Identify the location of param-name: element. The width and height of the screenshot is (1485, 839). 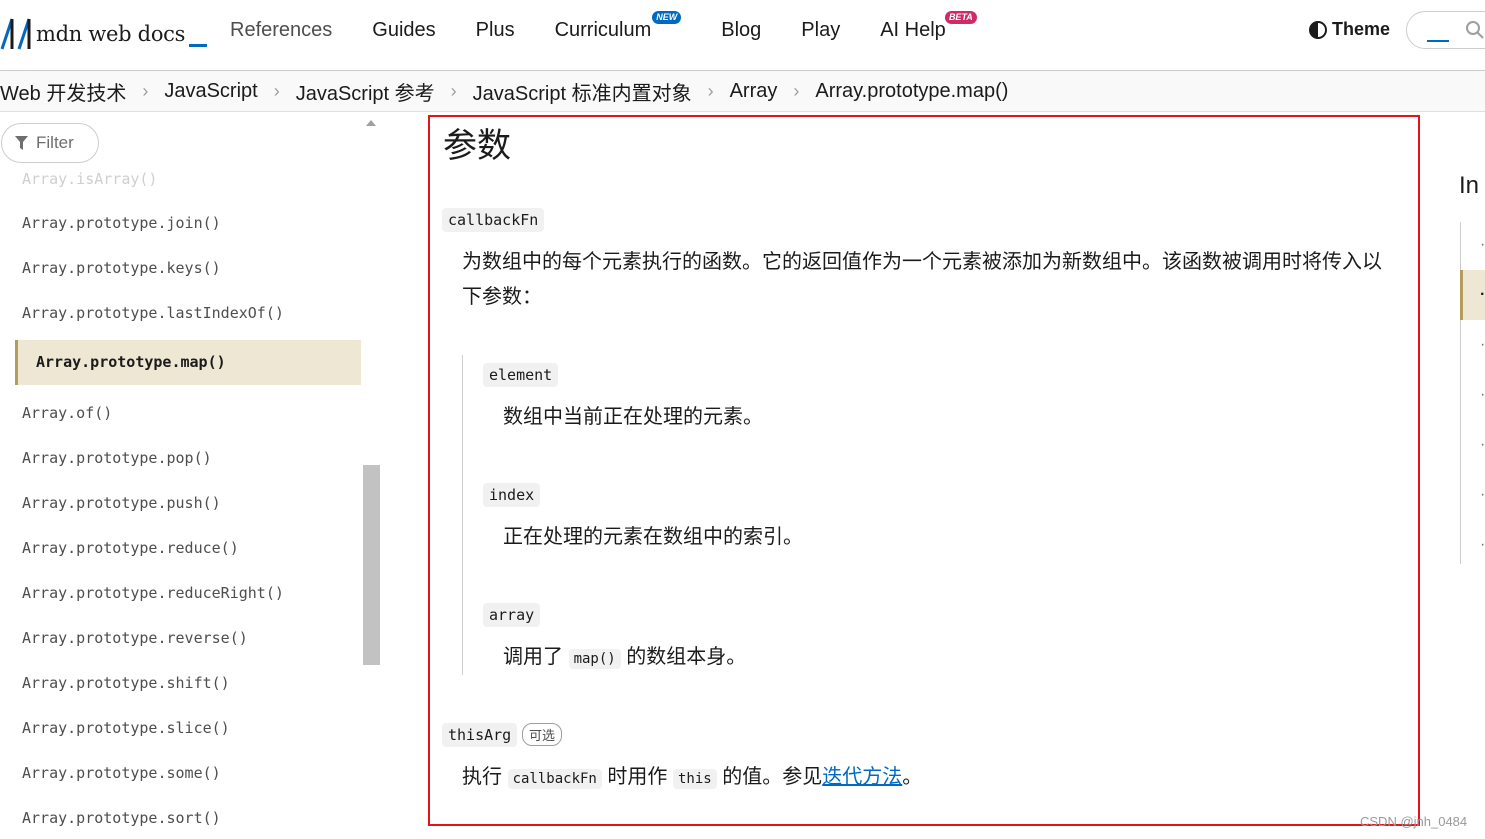
(521, 375).